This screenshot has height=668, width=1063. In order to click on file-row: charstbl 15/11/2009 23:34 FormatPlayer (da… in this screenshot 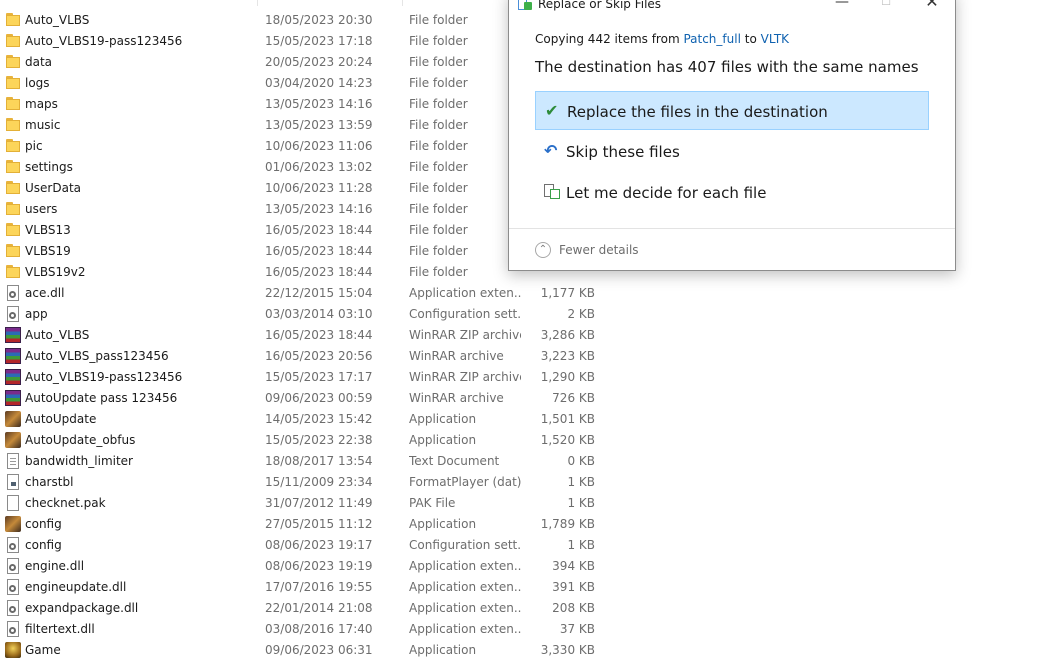, I will do `click(310, 482)`.